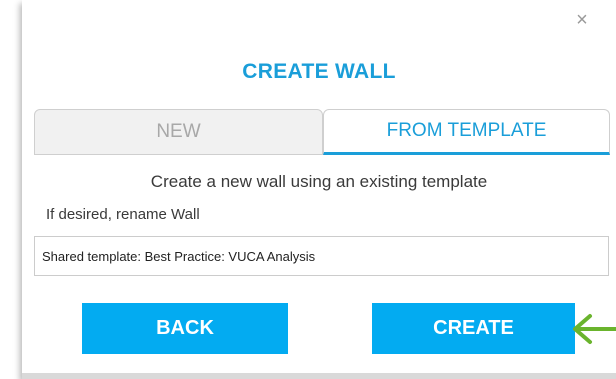 The width and height of the screenshot is (616, 379). What do you see at coordinates (185, 328) in the screenshot?
I see `back-button: BACK` at bounding box center [185, 328].